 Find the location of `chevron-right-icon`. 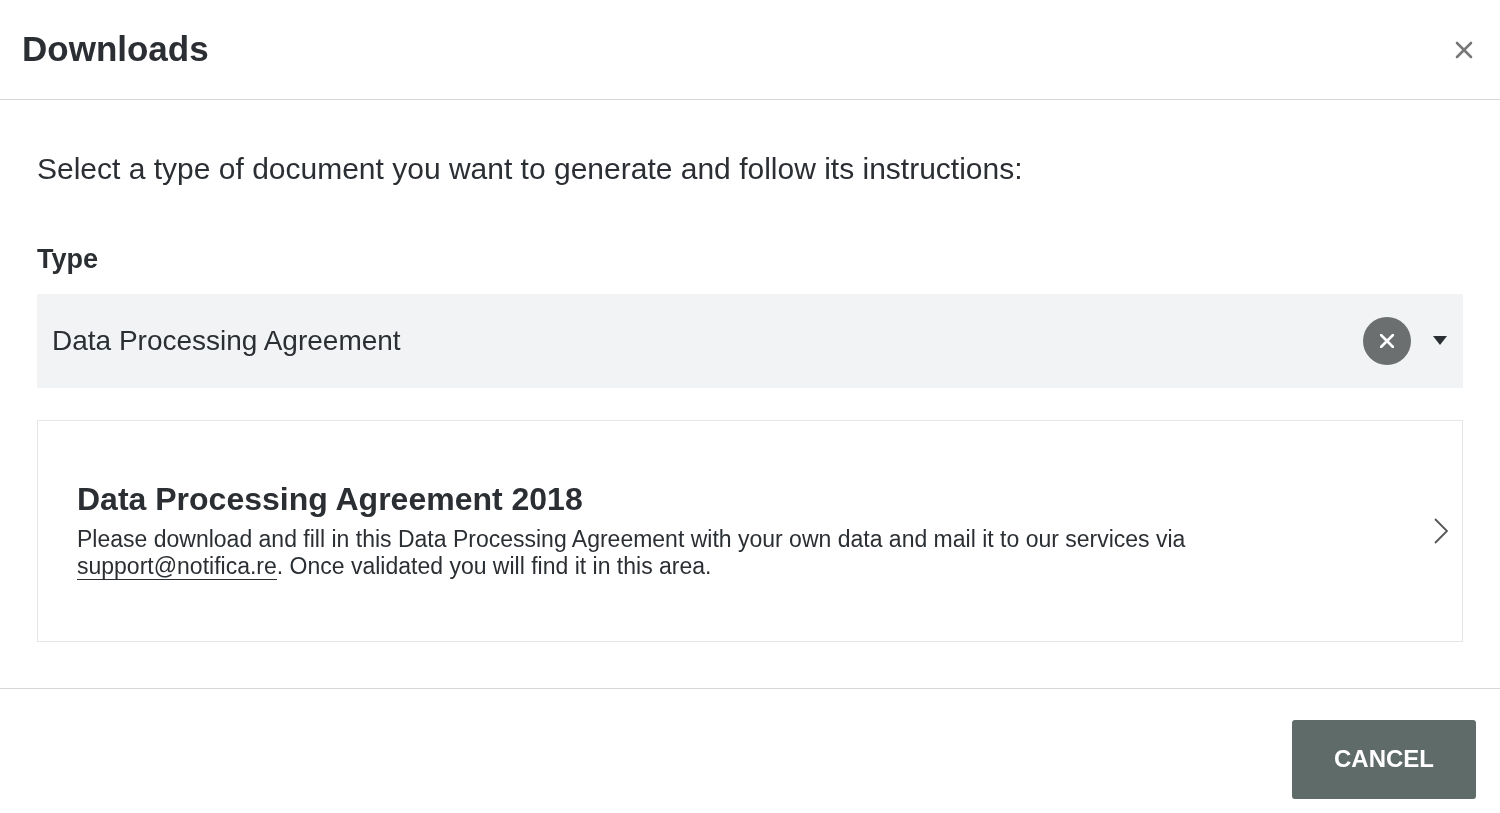

chevron-right-icon is located at coordinates (1441, 530).